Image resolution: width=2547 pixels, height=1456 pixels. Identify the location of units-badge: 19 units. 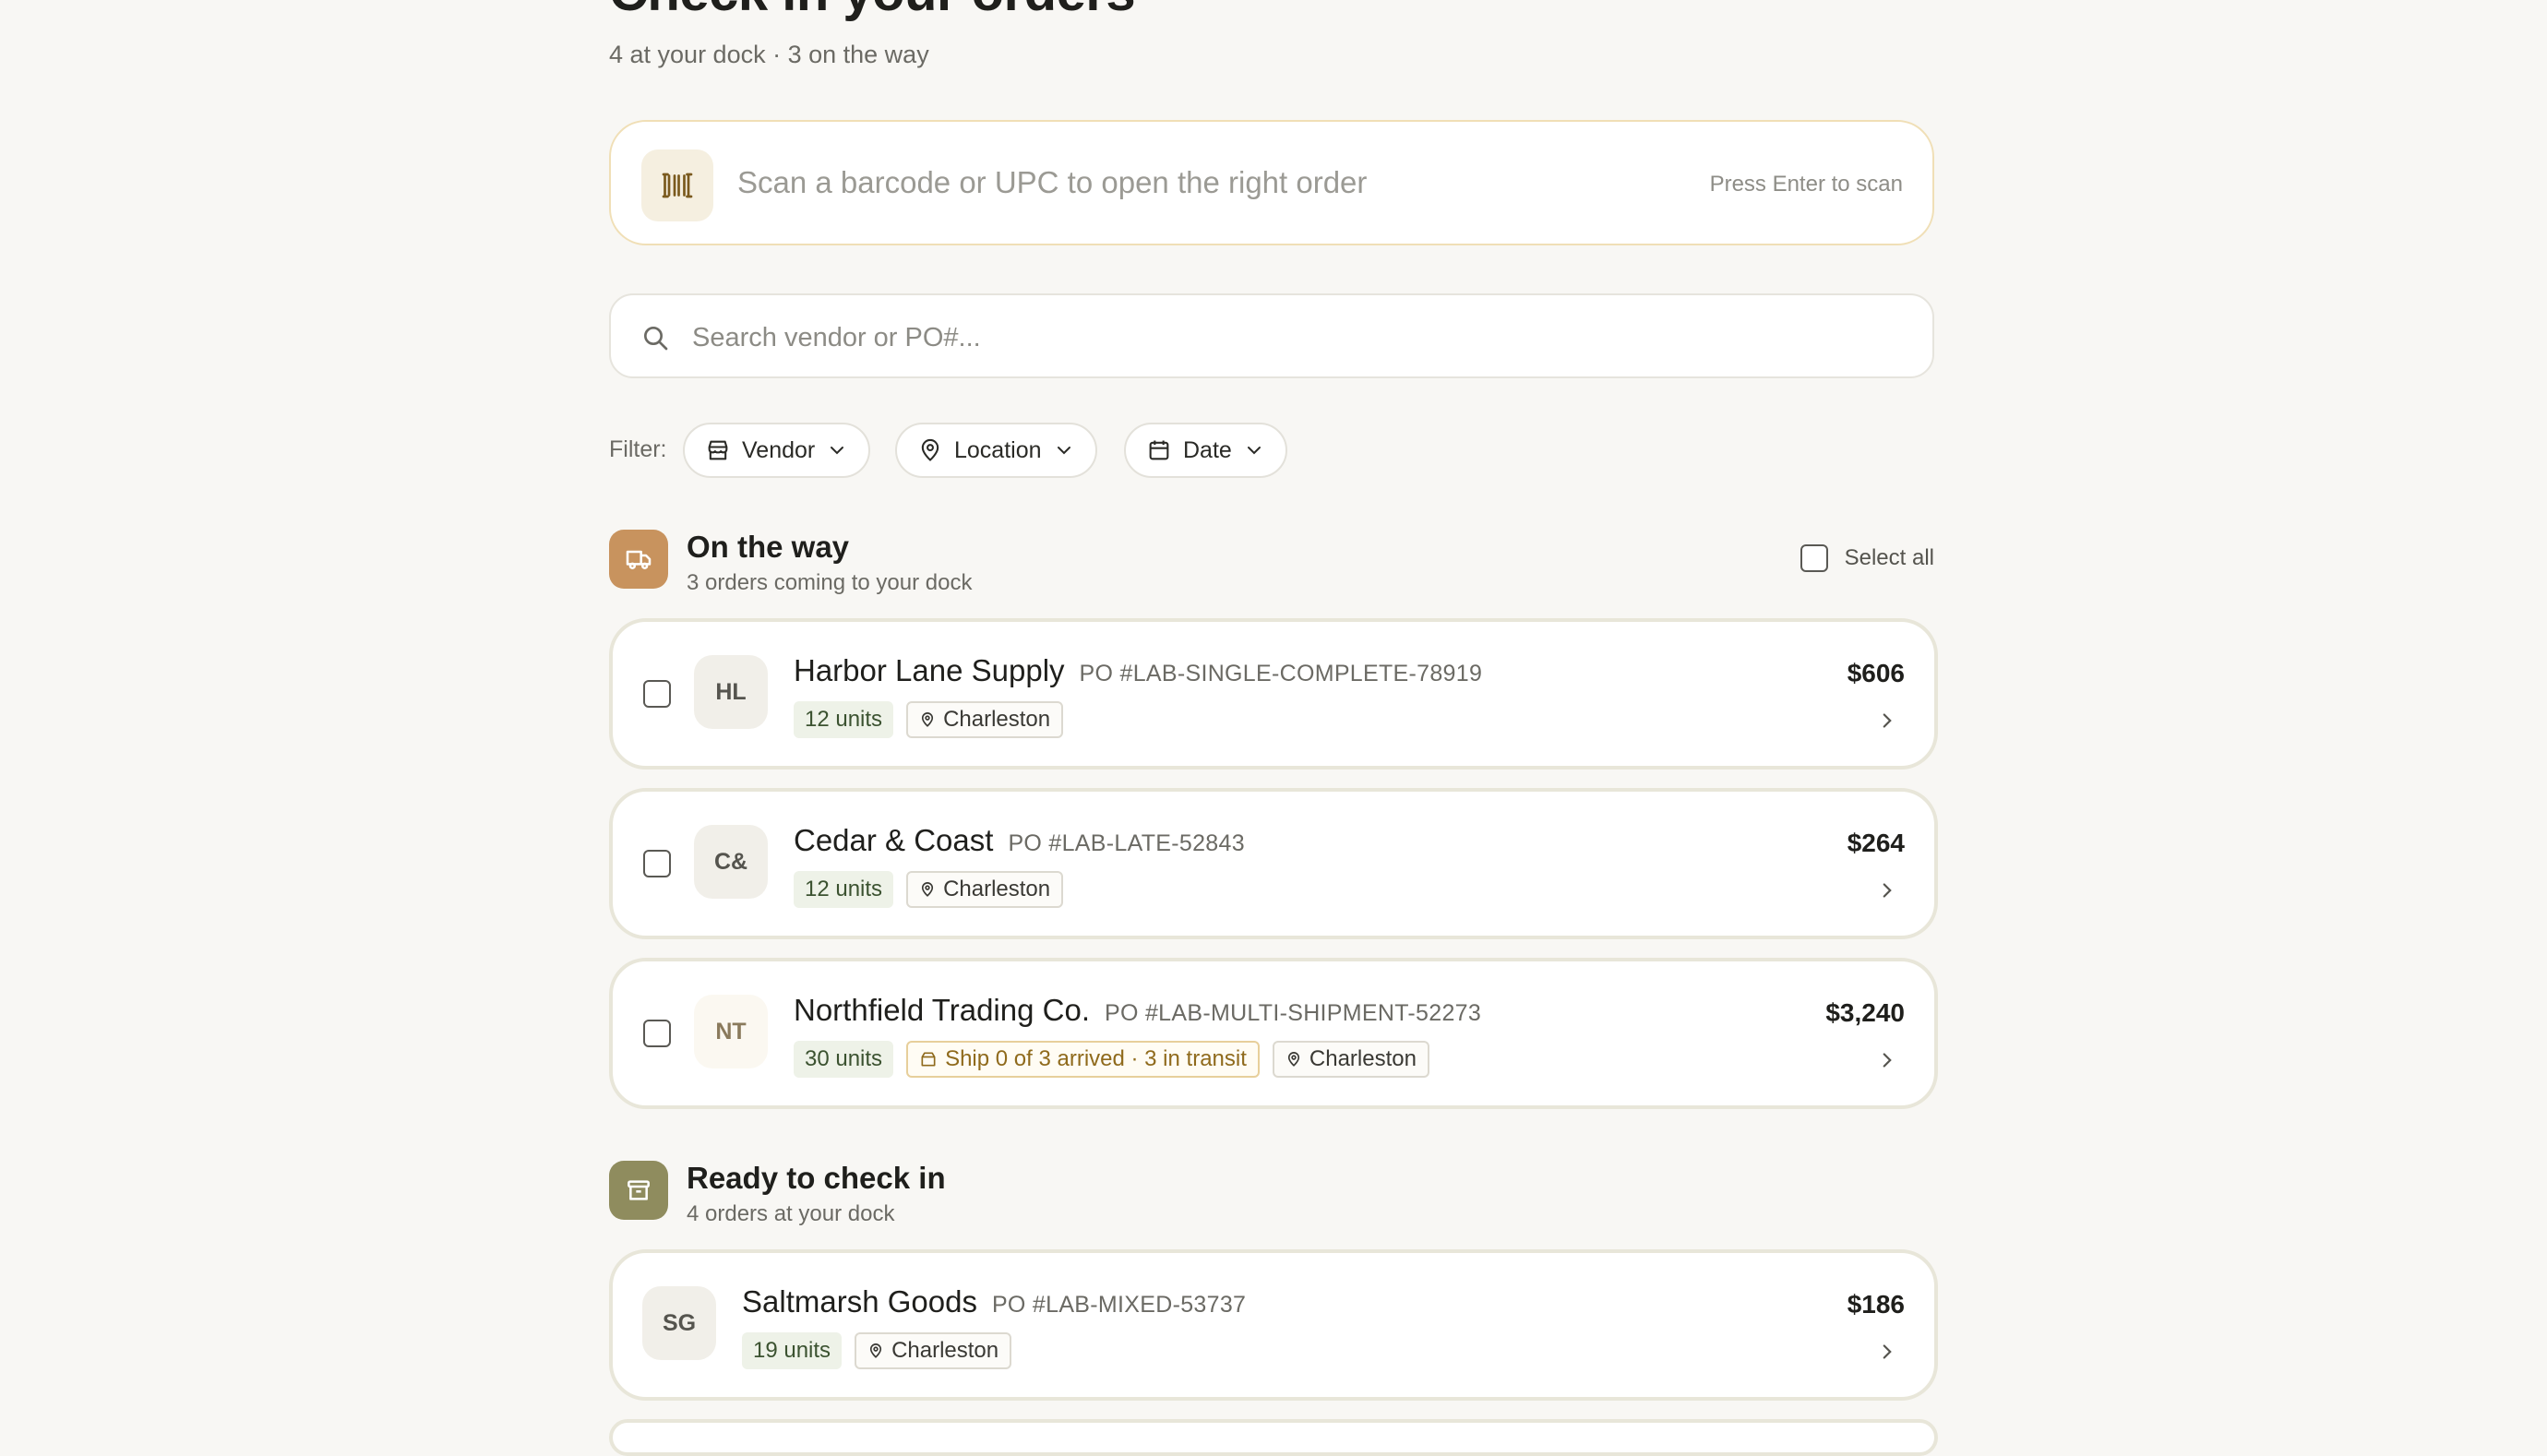
(792, 1350).